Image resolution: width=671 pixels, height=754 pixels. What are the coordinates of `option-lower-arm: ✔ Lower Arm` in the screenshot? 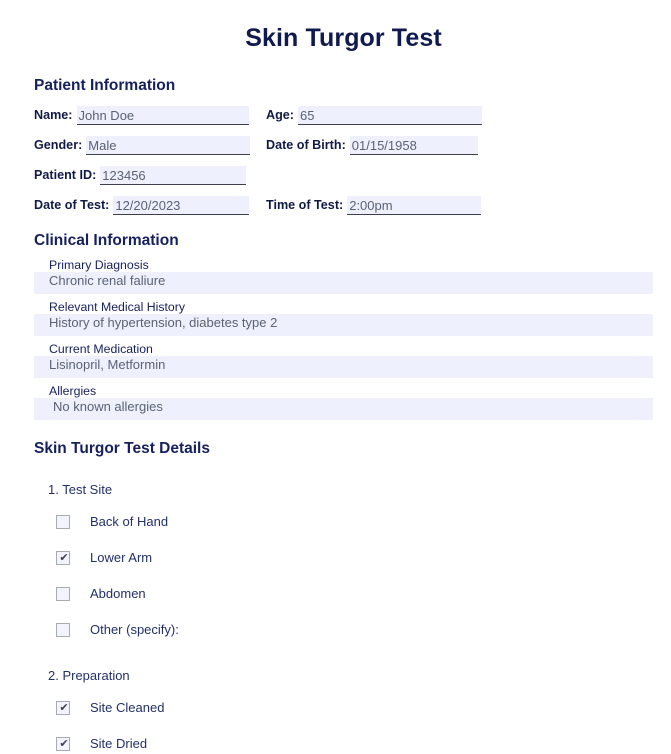 It's located at (343, 558).